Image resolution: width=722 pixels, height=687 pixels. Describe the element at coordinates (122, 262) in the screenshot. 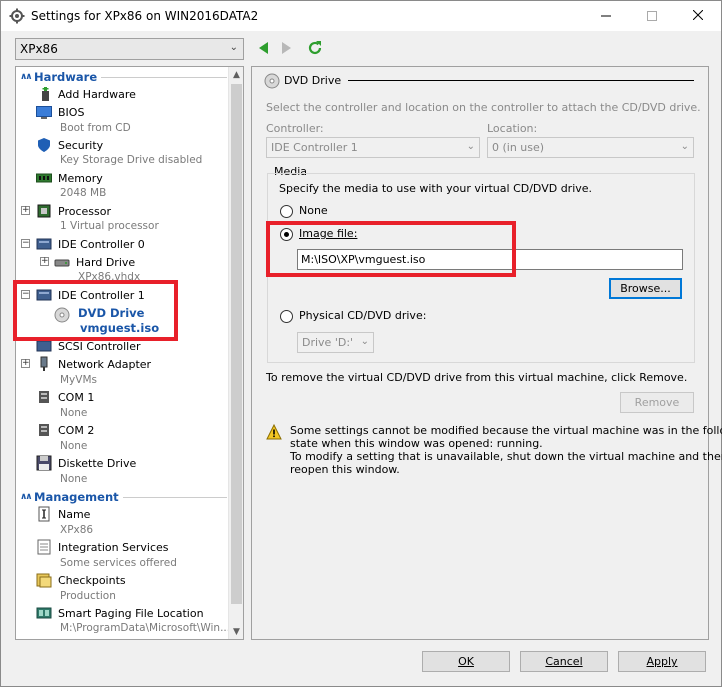

I see `tree-item-hard-drive: + Hard Drive` at that location.